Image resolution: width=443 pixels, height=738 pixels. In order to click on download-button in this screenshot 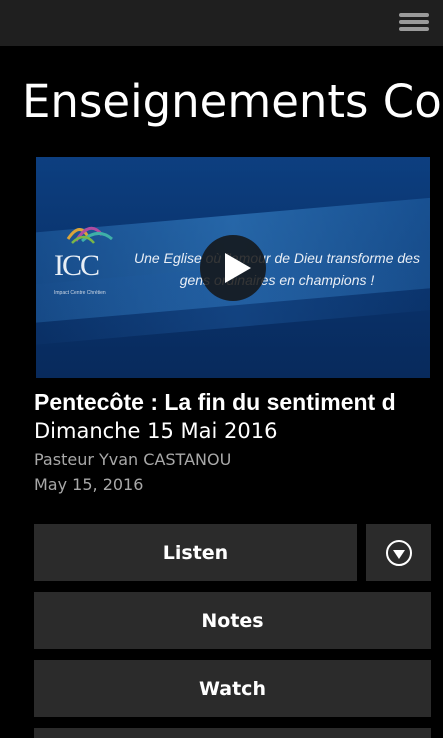, I will do `click(398, 552)`.